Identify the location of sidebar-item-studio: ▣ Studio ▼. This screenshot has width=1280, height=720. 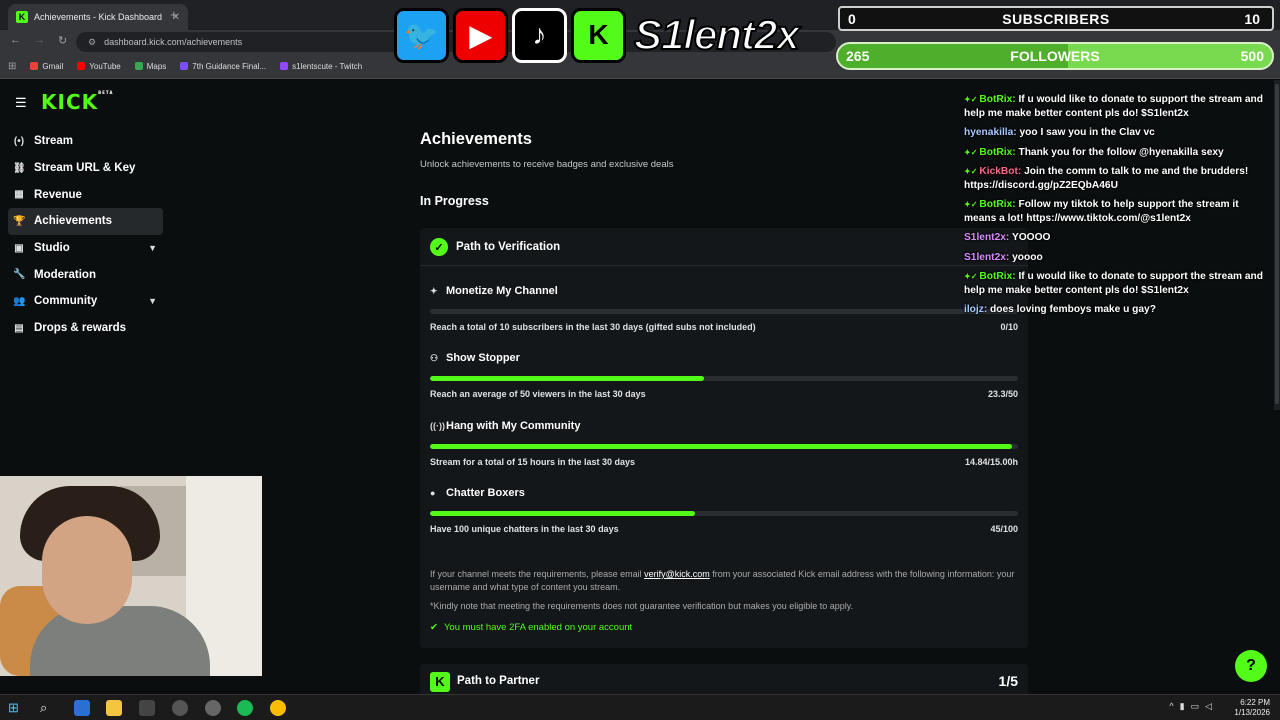
(85, 248).